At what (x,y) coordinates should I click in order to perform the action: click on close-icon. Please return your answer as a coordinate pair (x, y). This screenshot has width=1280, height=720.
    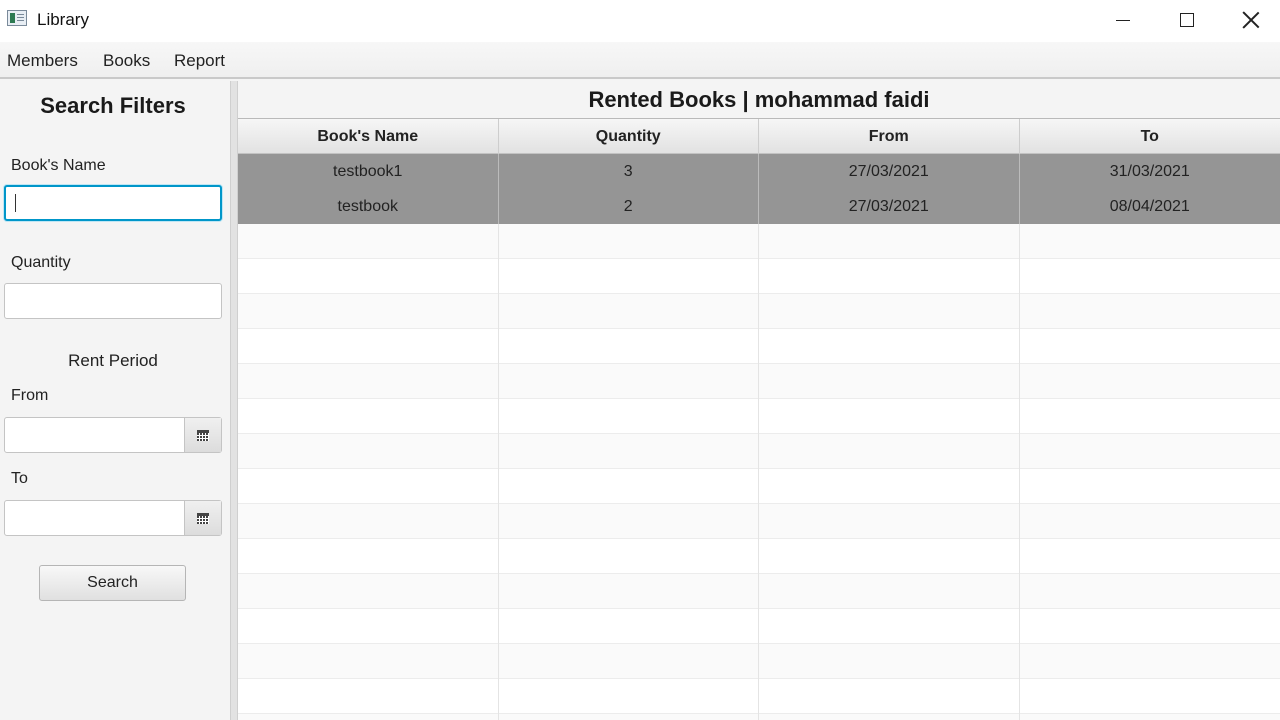
    Looking at the image, I should click on (1251, 20).